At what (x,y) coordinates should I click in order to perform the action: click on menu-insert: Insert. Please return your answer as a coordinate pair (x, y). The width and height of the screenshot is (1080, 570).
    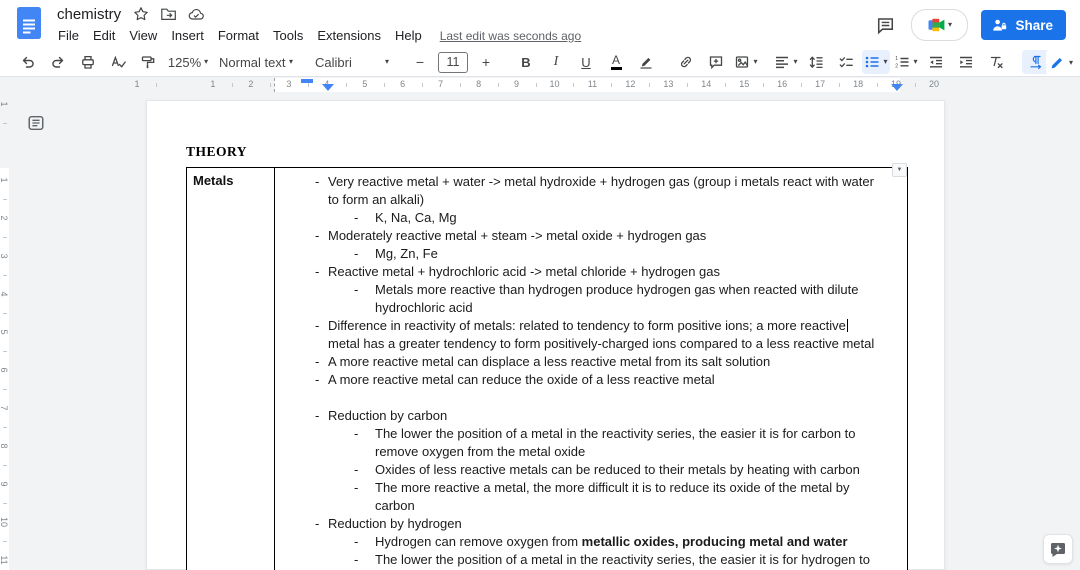
    Looking at the image, I should click on (187, 35).